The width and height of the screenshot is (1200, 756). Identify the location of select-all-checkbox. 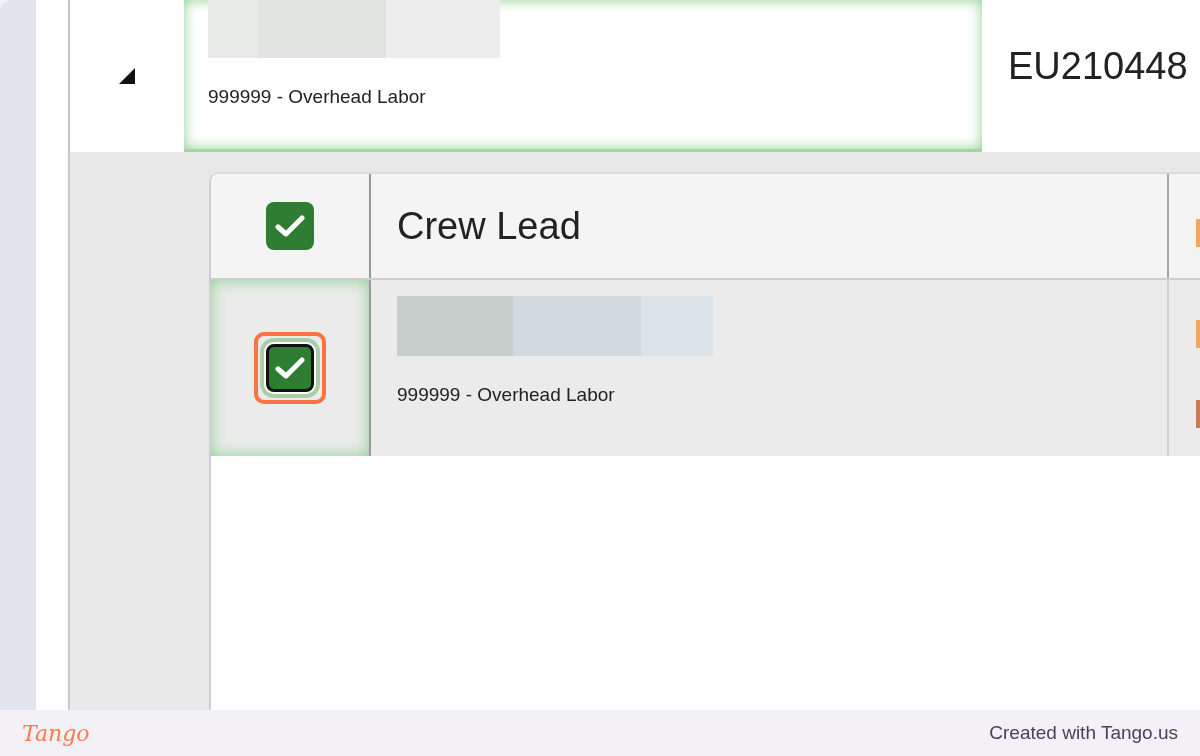
(290, 226).